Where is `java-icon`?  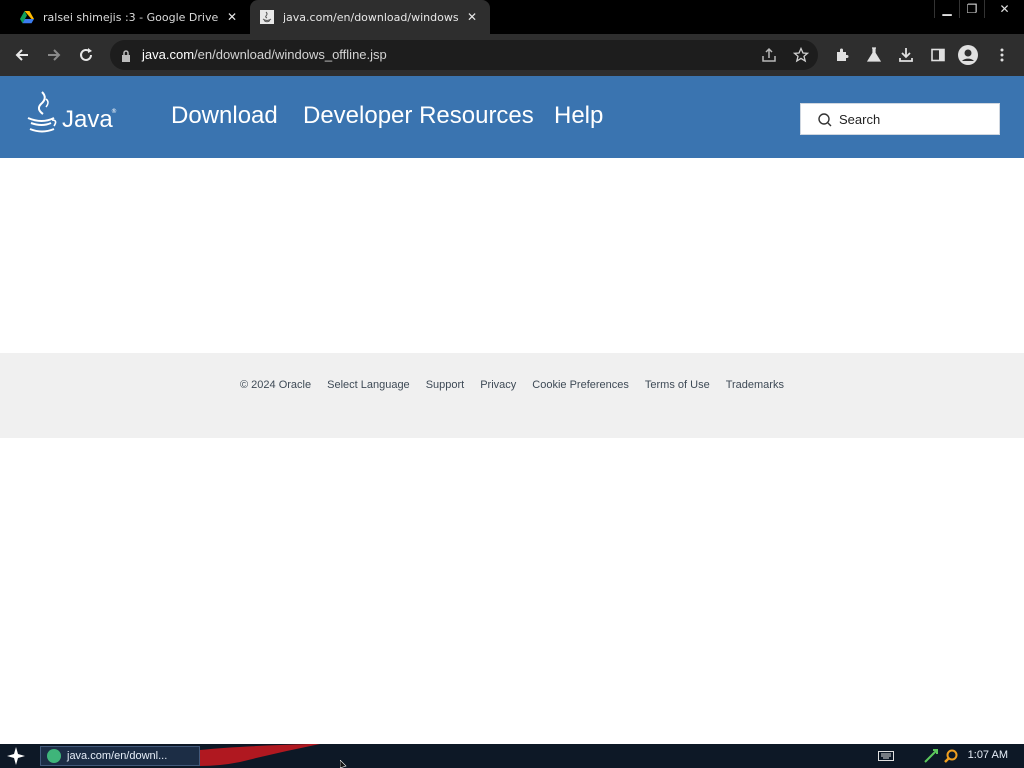
java-icon is located at coordinates (267, 17).